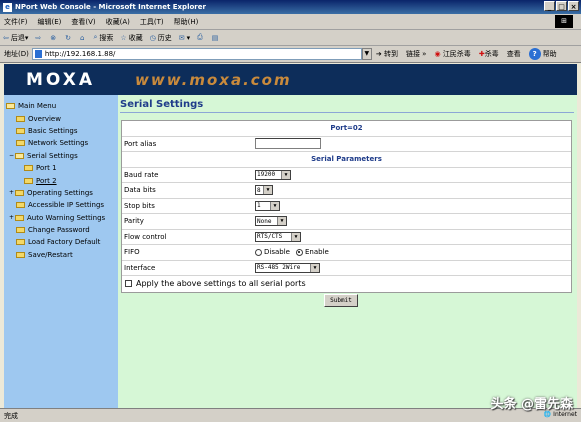 The height and width of the screenshot is (422, 581). What do you see at coordinates (103, 38) in the screenshot?
I see `search-button: ⌕ 搜索` at bounding box center [103, 38].